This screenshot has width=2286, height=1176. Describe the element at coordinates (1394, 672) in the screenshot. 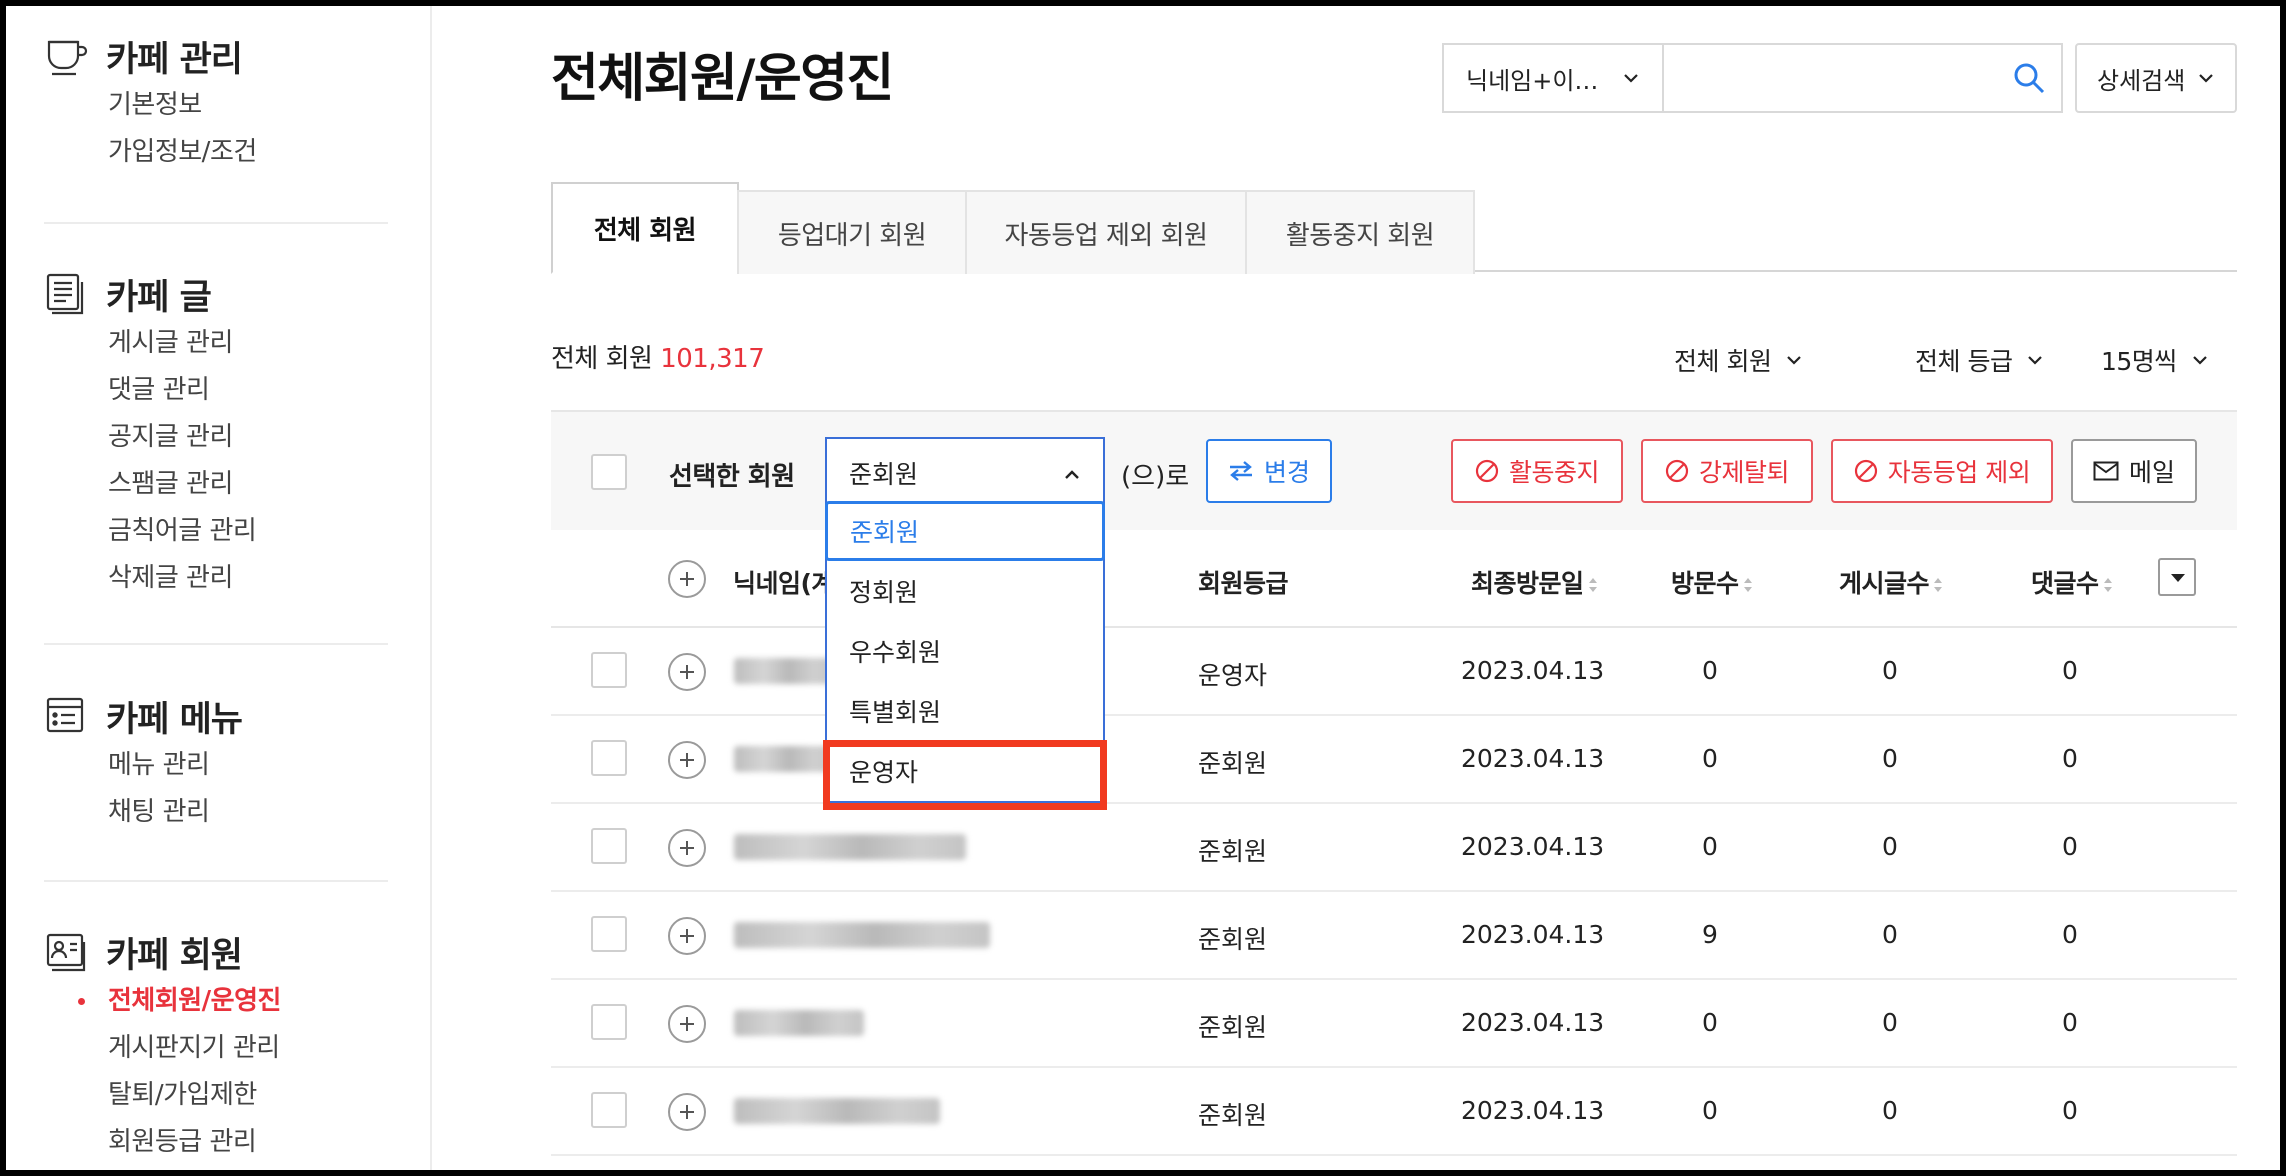

I see `table-row: 운영자 2023.04.13 0 0 0` at that location.